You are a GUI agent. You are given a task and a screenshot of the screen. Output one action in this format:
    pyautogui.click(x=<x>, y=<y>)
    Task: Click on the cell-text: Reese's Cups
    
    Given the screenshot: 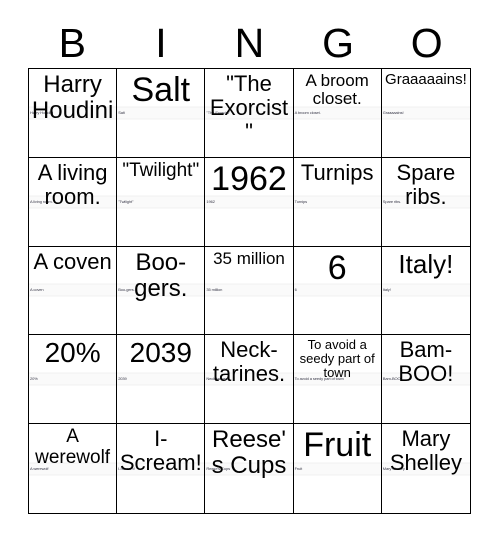 What is the action you would take?
    pyautogui.click(x=249, y=453)
    